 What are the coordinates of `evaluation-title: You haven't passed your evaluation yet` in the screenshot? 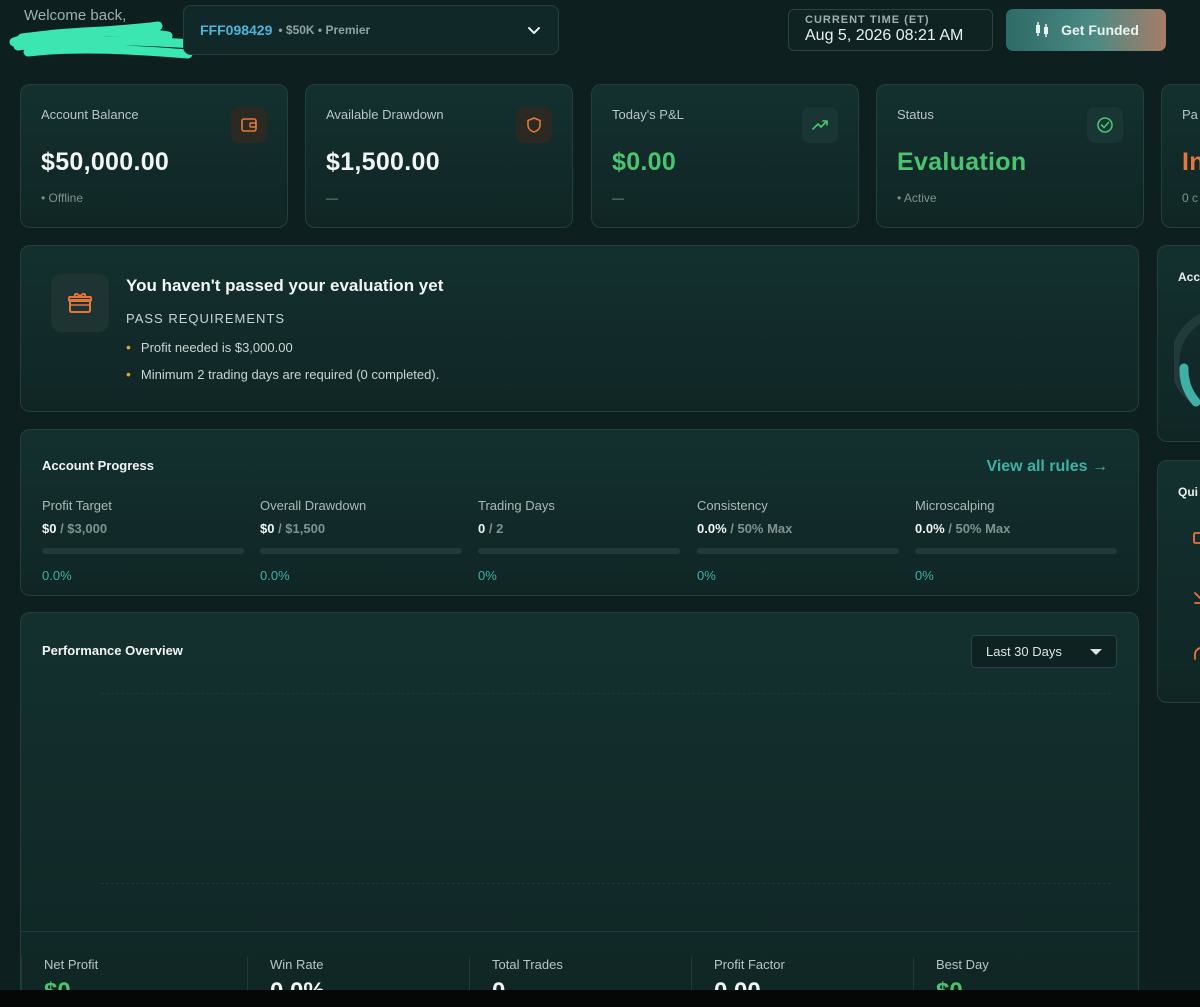 It's located at (285, 285).